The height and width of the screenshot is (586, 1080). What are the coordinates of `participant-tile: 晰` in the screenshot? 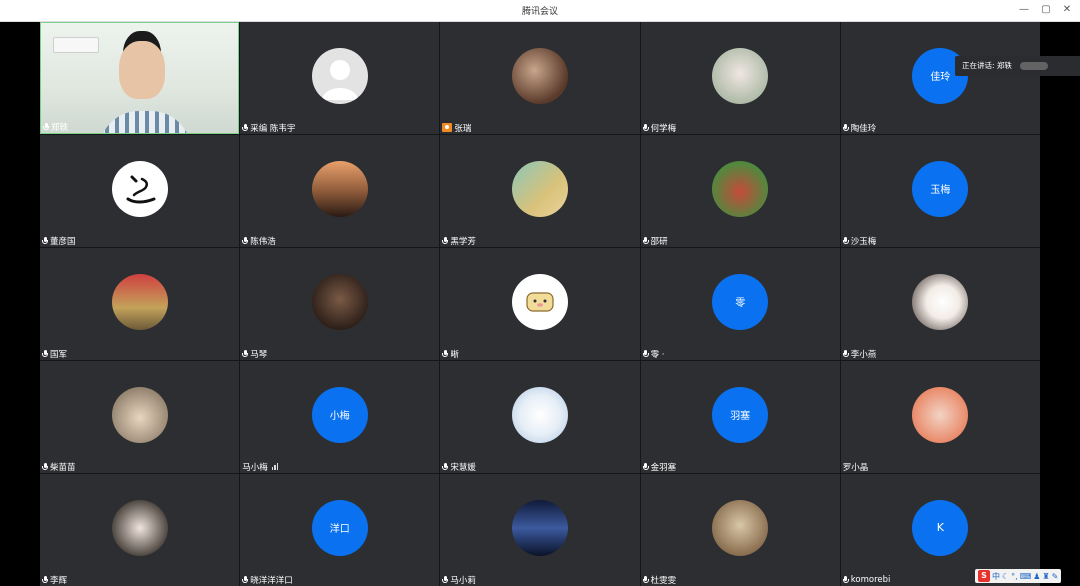 It's located at (540, 304).